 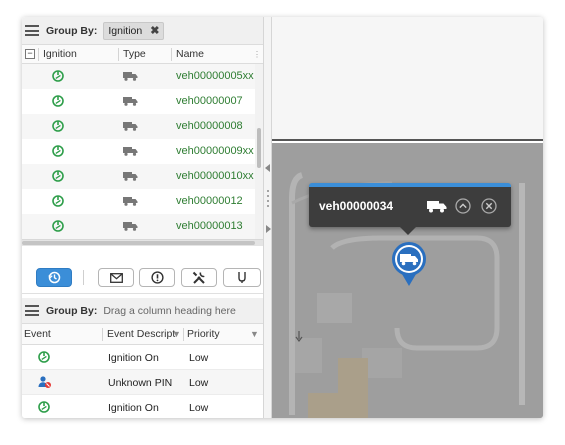 I want to click on remove-group-icon: ✖, so click(x=154, y=30).